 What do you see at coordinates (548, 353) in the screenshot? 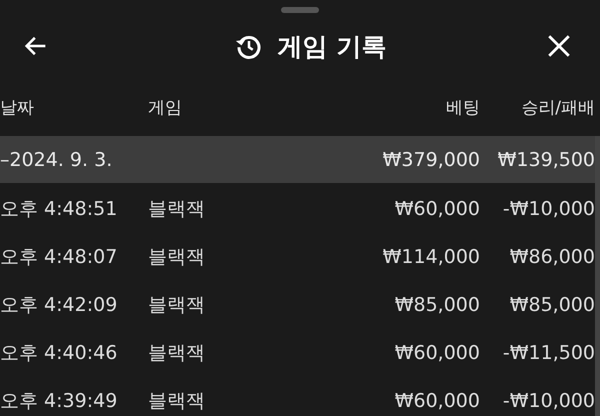
I see `table-cell-text: -₩11,500` at bounding box center [548, 353].